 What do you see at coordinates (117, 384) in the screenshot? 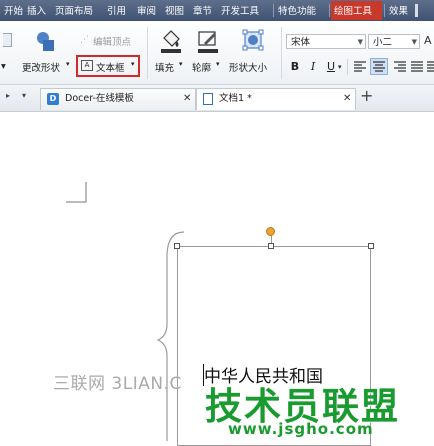
I see `watermark-sanlian: 三联网 3LIAN.C` at bounding box center [117, 384].